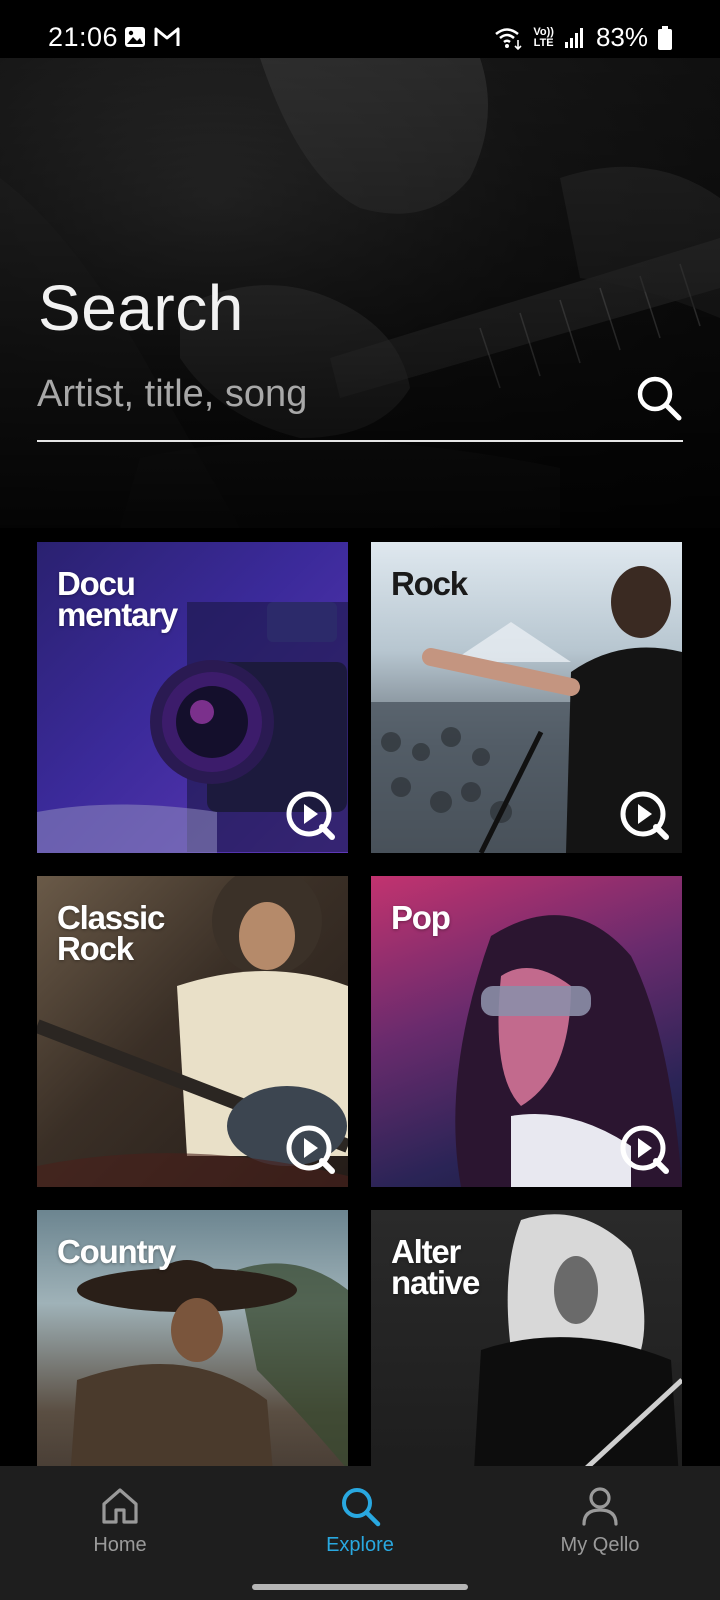  Describe the element at coordinates (360, 1545) in the screenshot. I see `nav-label: Explore` at that location.